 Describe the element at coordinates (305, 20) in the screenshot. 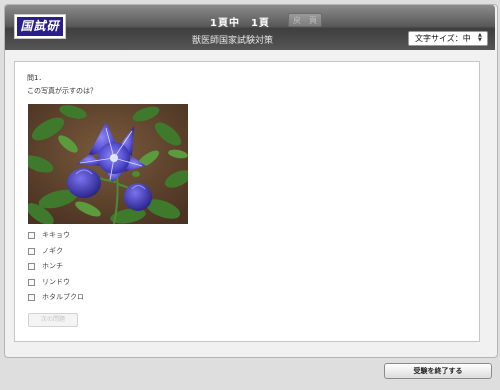

I see `prev-page-button: 戻 頁` at that location.